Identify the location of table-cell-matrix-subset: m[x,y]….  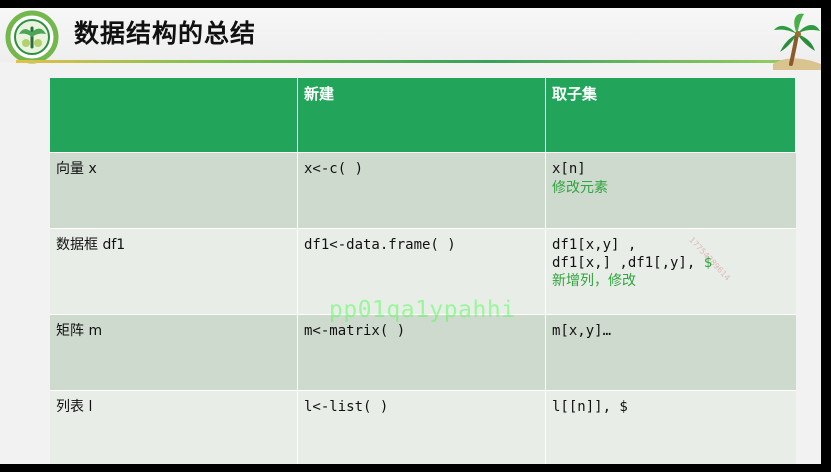
(671, 353).